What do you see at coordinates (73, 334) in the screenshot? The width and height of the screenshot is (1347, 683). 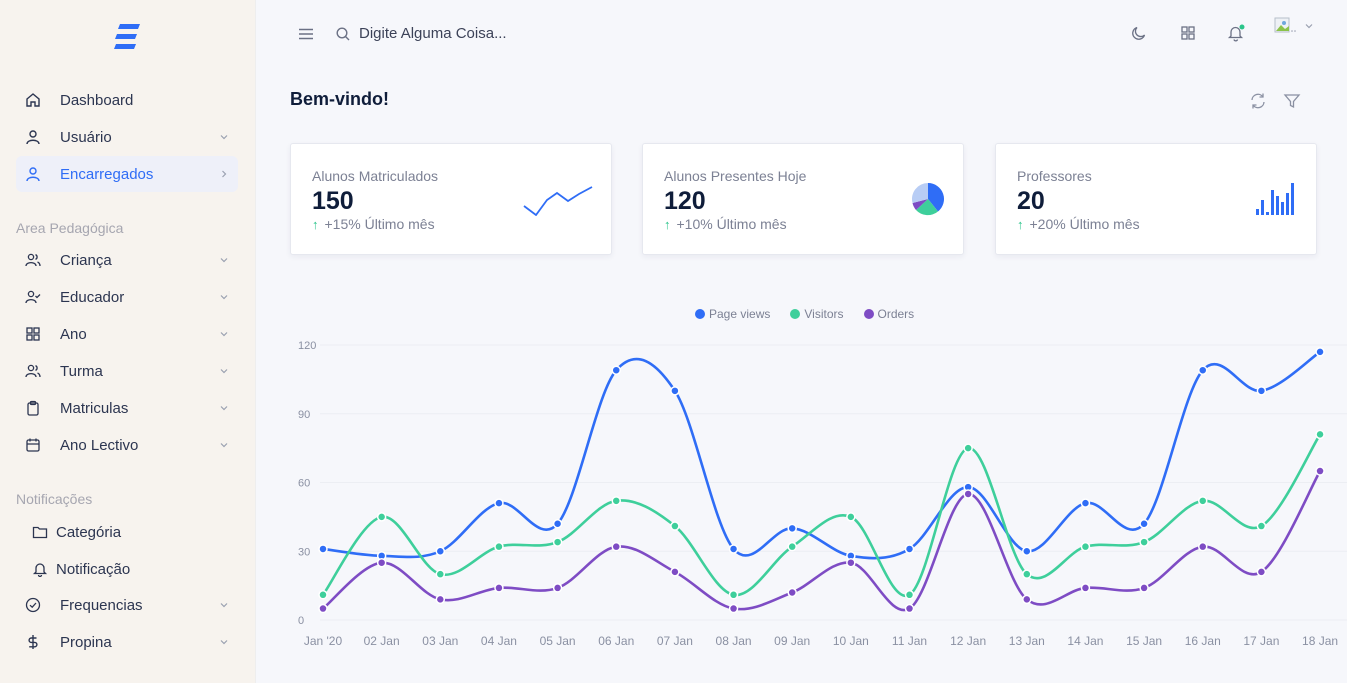 I see `sidebar-item-label: Ano` at bounding box center [73, 334].